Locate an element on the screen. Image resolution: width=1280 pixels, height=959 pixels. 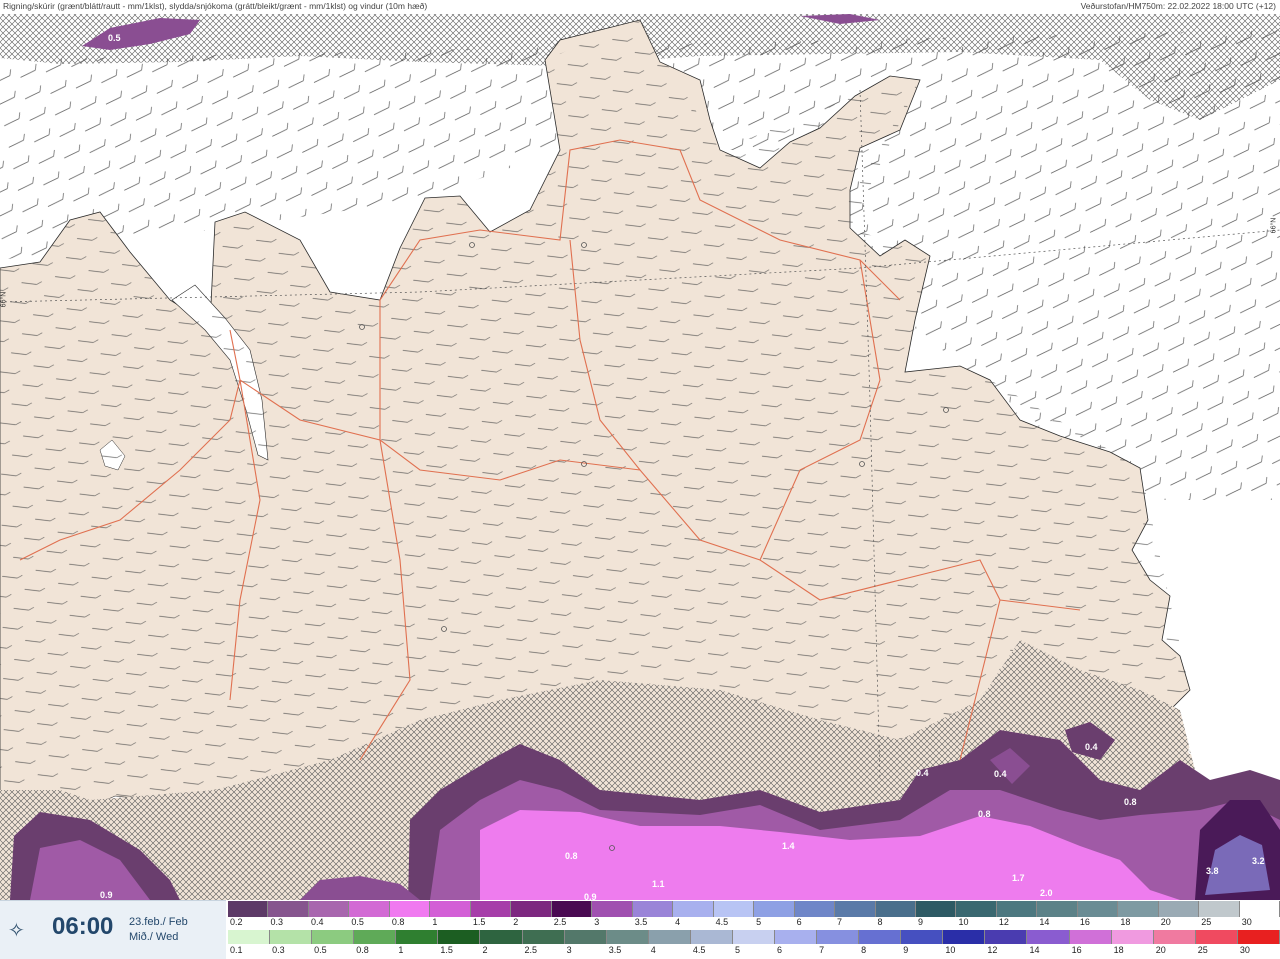
rain-label: 14 is located at coordinates (1034, 950).